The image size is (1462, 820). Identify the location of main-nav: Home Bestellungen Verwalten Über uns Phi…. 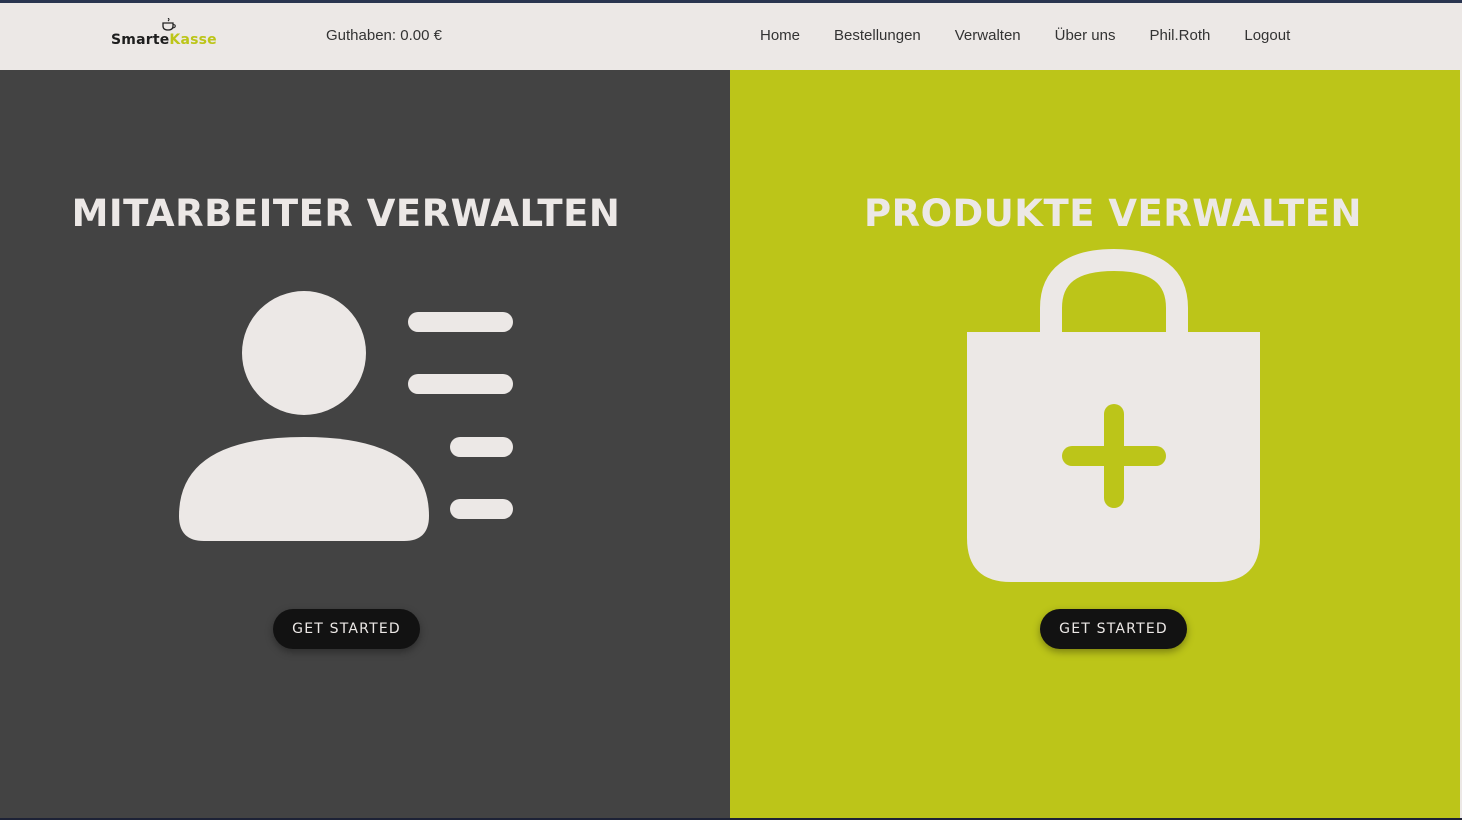
(1025, 35).